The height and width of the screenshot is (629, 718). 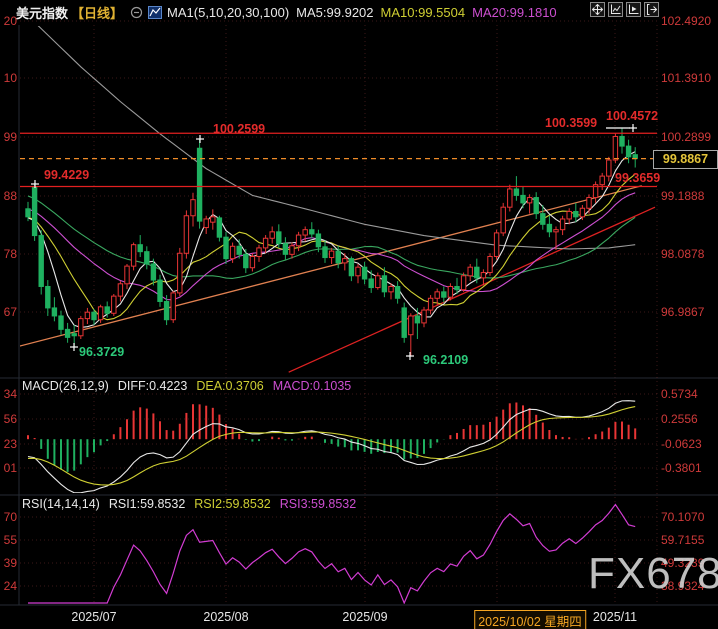 What do you see at coordinates (446, 360) in the screenshot?
I see `swing-price-label: 96.2109` at bounding box center [446, 360].